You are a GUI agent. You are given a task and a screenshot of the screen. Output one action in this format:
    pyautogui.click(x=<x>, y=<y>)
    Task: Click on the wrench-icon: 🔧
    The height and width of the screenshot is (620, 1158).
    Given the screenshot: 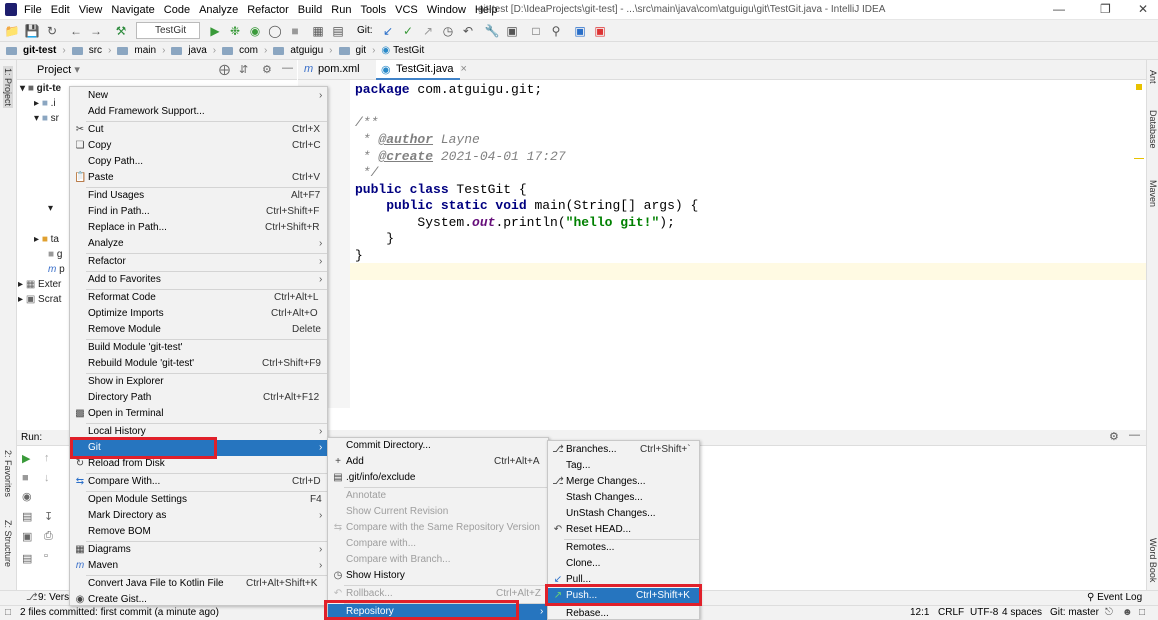 What is the action you would take?
    pyautogui.click(x=492, y=31)
    